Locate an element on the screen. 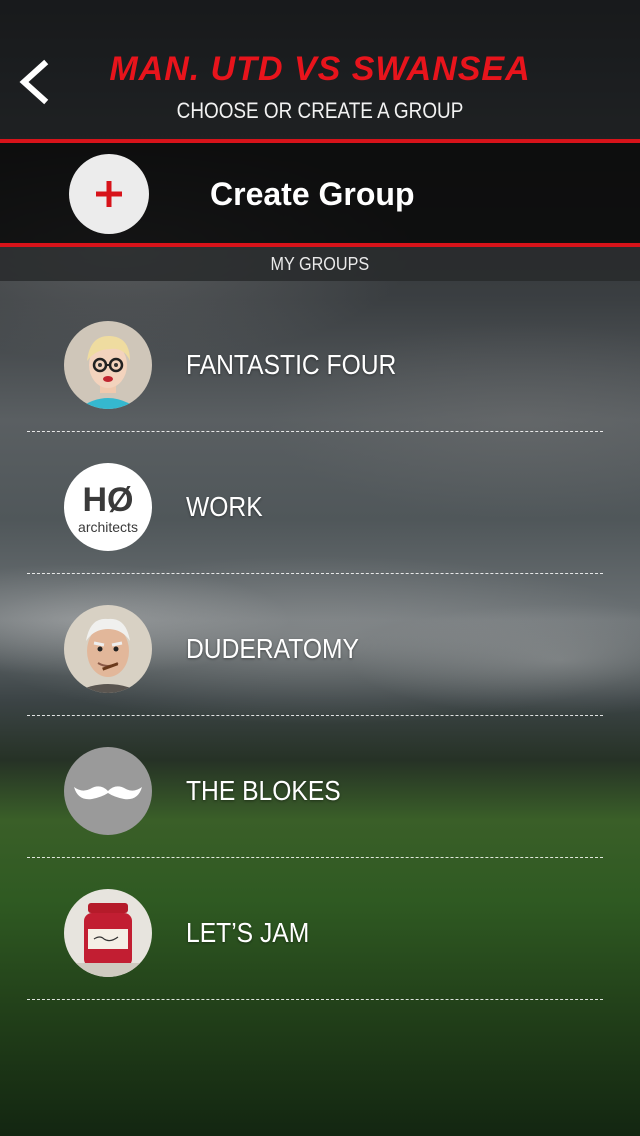  ho-architects-logo: HØ architects is located at coordinates (108, 507).